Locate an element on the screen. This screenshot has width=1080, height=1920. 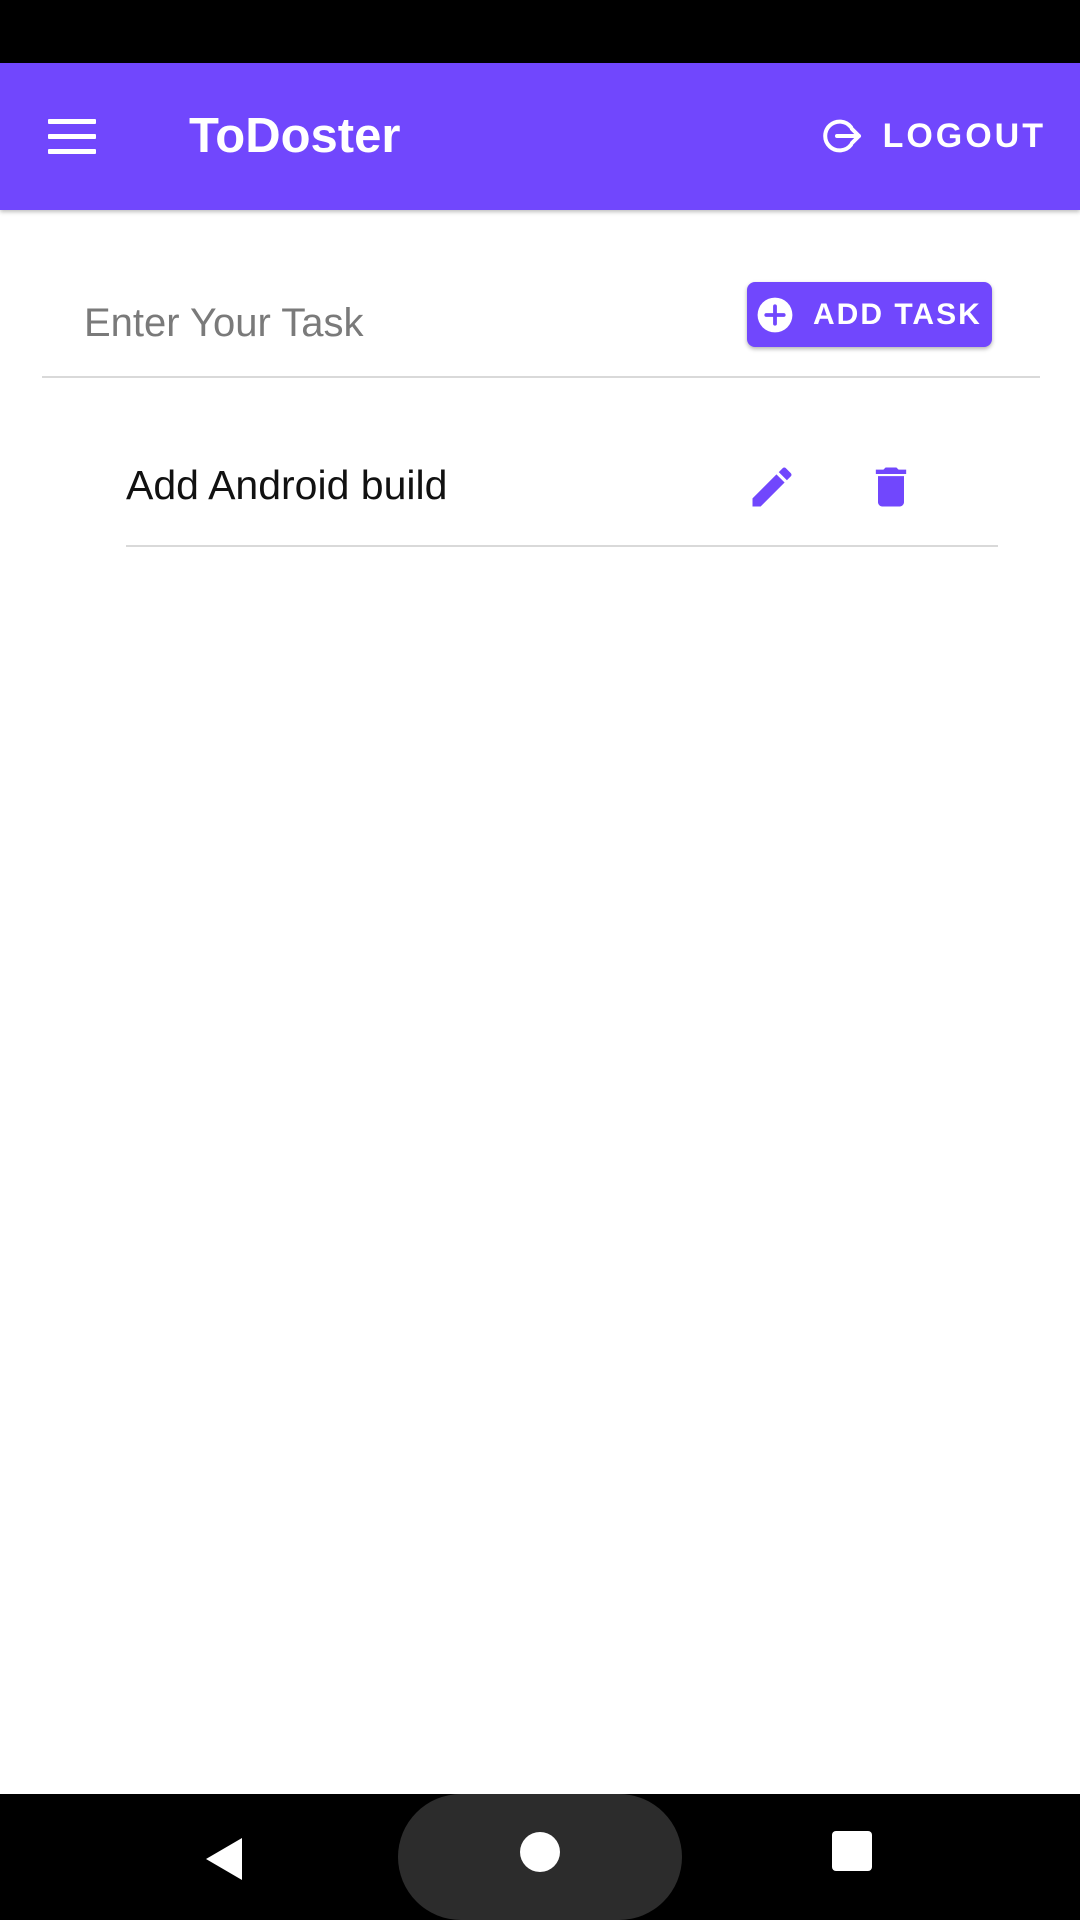
square-recents-icon is located at coordinates (852, 1851).